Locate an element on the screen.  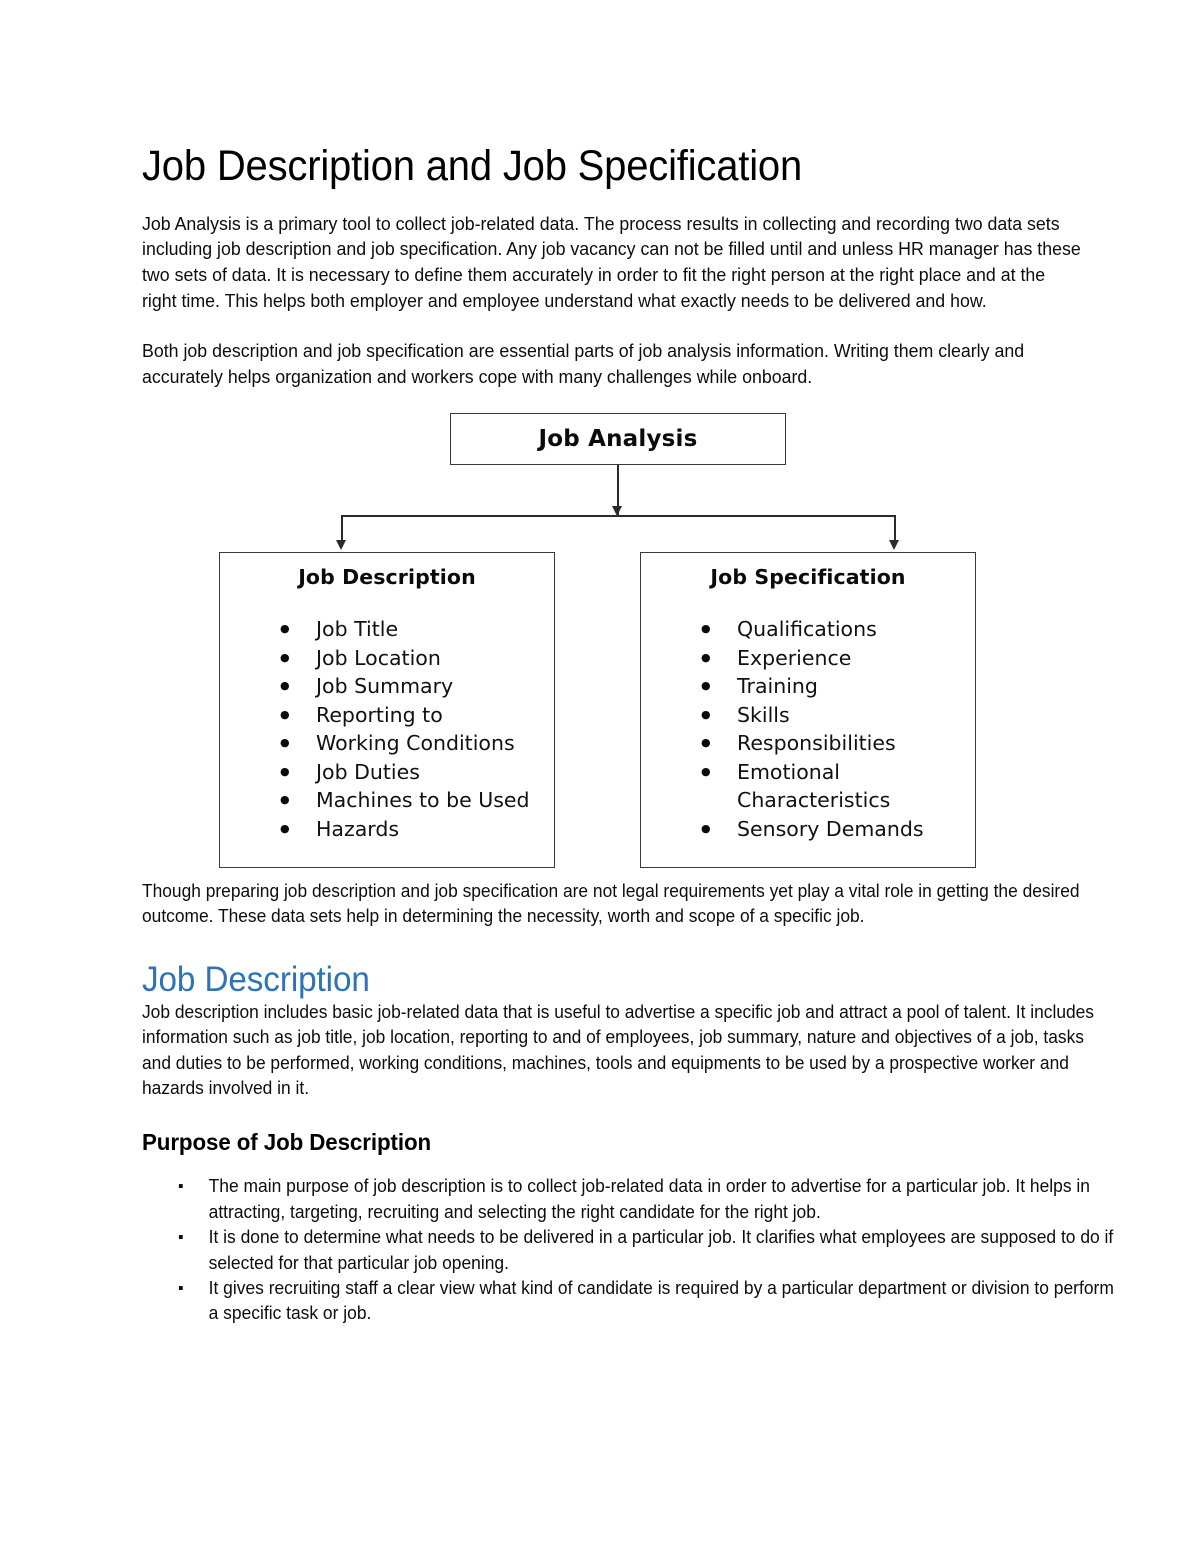
diagram-node-job-description-label: Job Description is located at coordinates (387, 577).